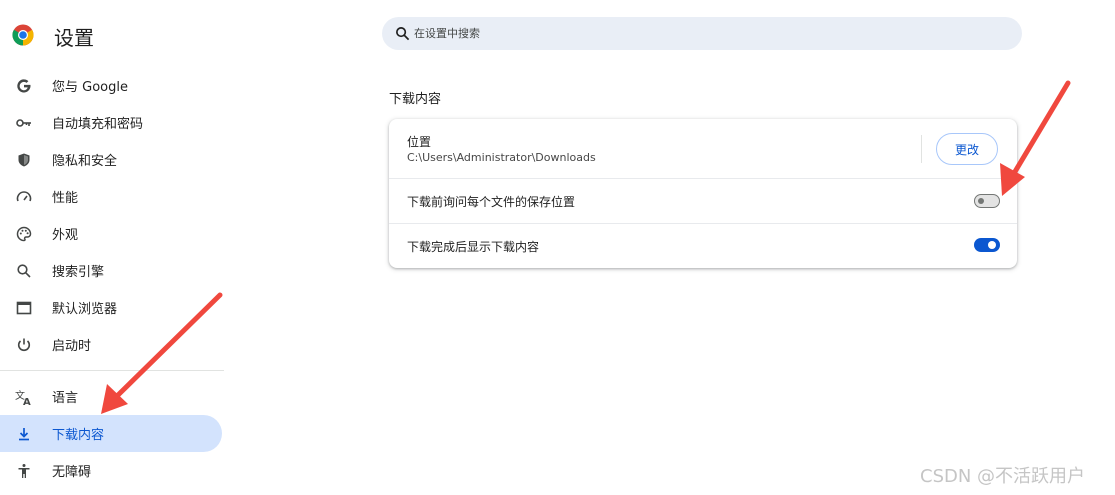 The image size is (1115, 495). What do you see at coordinates (98, 124) in the screenshot?
I see `sidebar-item-label: 自动填充和密码` at bounding box center [98, 124].